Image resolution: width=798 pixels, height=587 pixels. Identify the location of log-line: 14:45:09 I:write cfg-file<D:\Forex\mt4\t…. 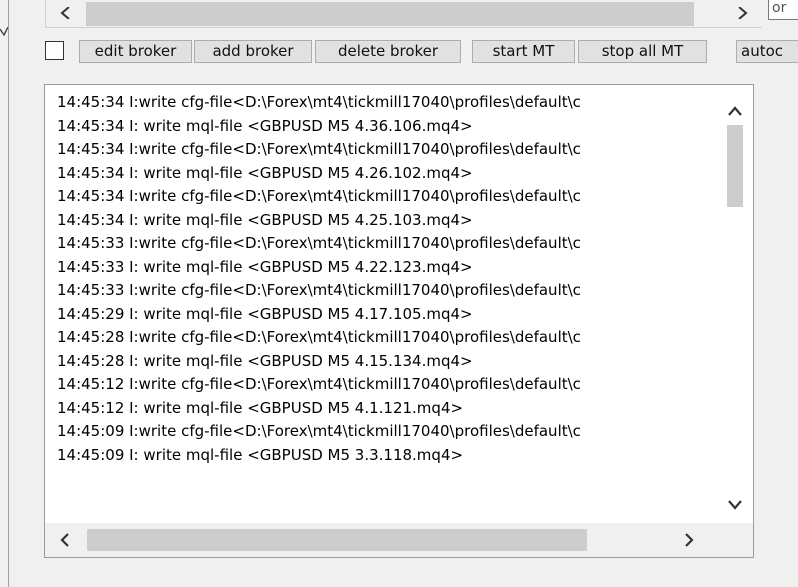
(381, 432).